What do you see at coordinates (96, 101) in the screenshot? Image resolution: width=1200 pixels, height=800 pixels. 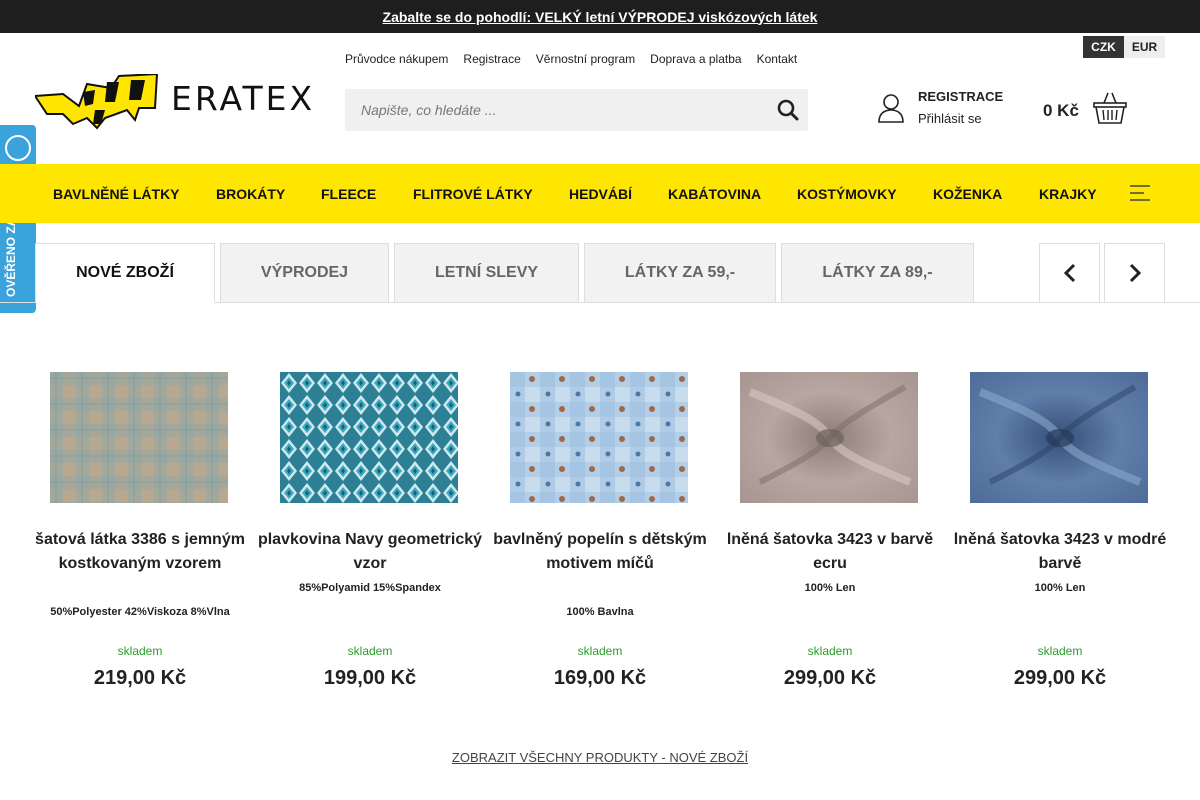 I see `logo-mark-icon` at bounding box center [96, 101].